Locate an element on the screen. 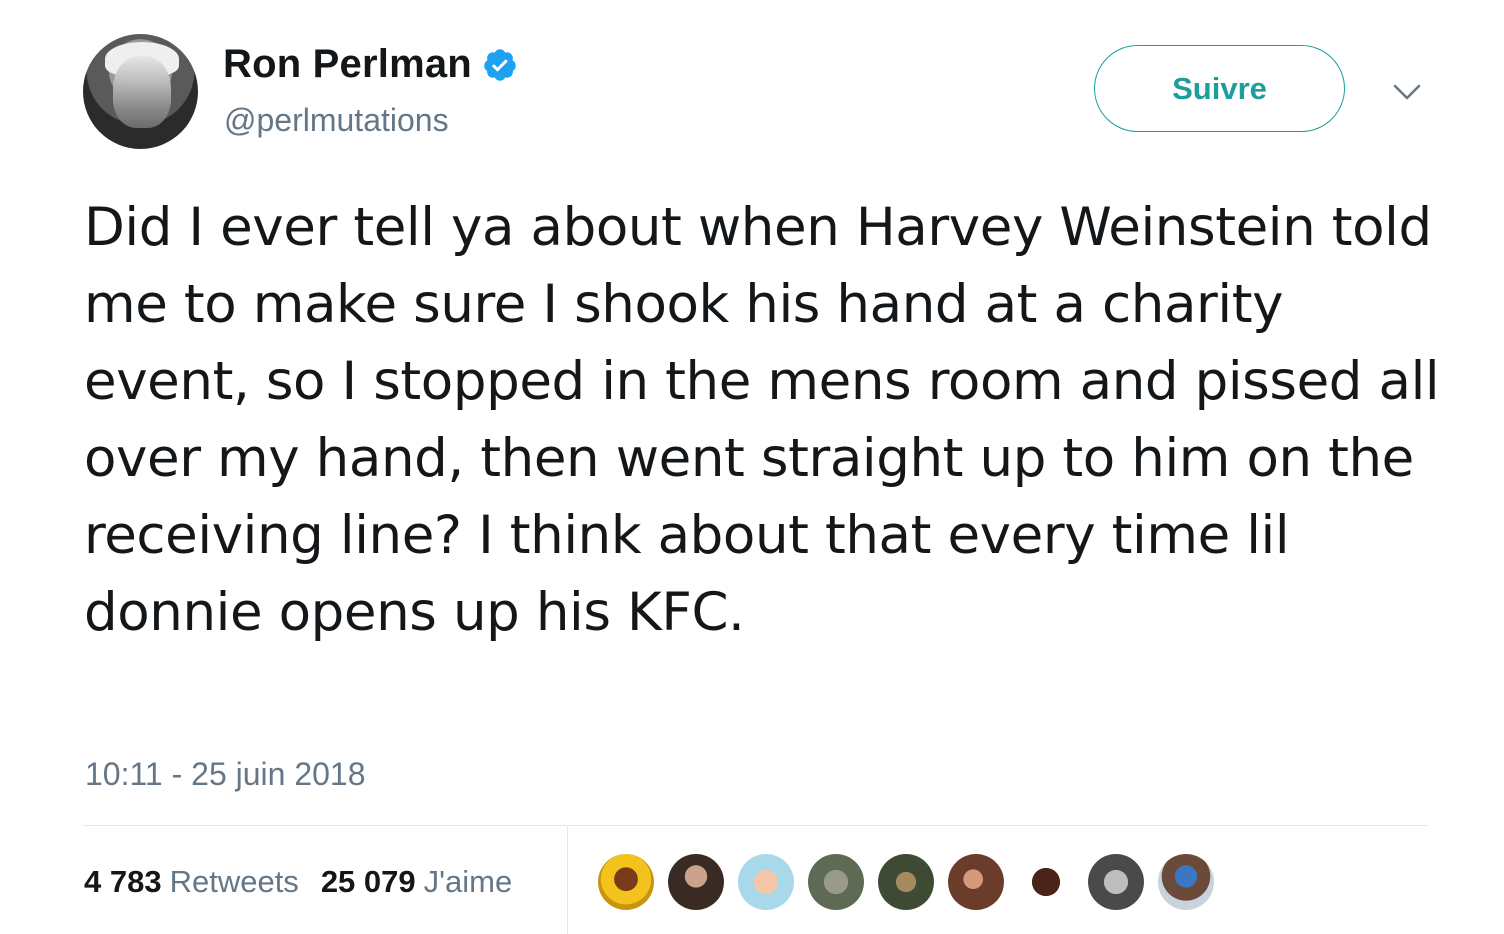 This screenshot has height=934, width=1504. avatar-face is located at coordinates (142, 92).